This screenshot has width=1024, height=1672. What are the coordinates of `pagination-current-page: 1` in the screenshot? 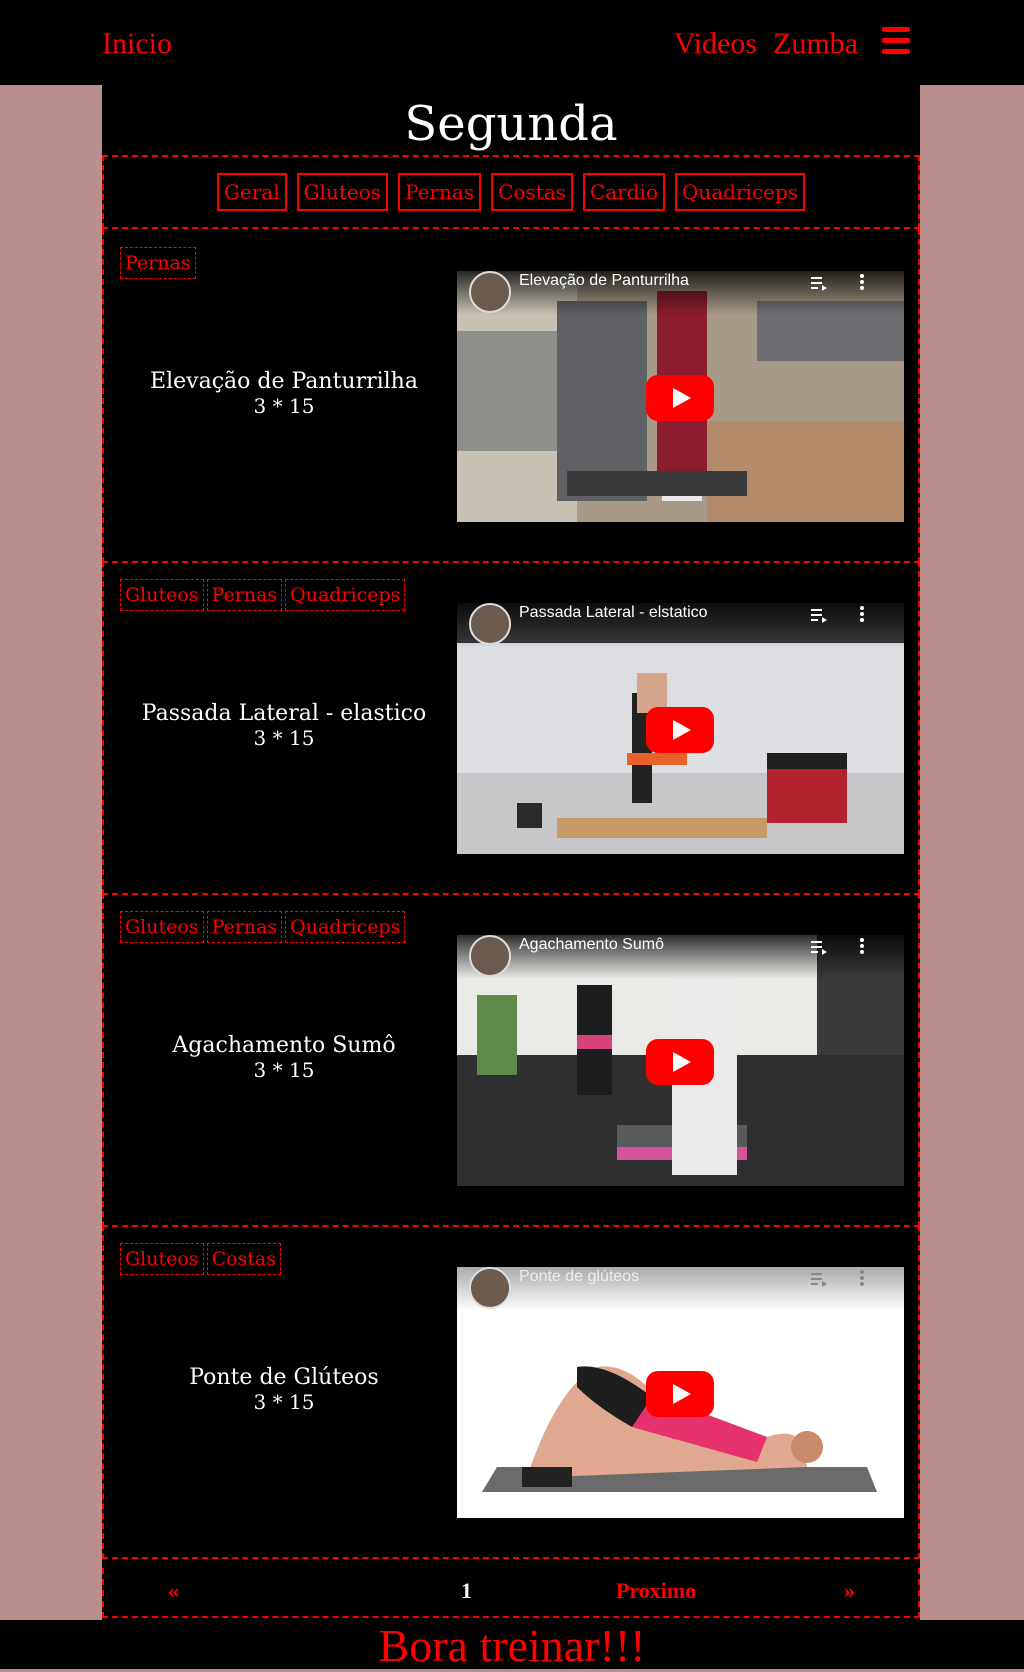 It's located at (466, 1591).